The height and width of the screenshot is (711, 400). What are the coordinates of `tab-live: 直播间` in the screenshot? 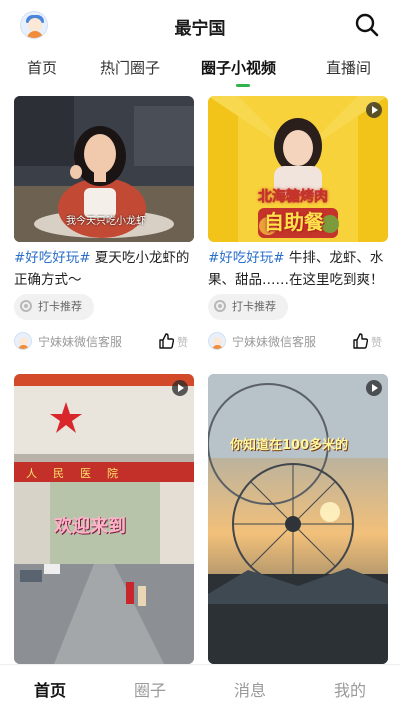 It's located at (348, 67).